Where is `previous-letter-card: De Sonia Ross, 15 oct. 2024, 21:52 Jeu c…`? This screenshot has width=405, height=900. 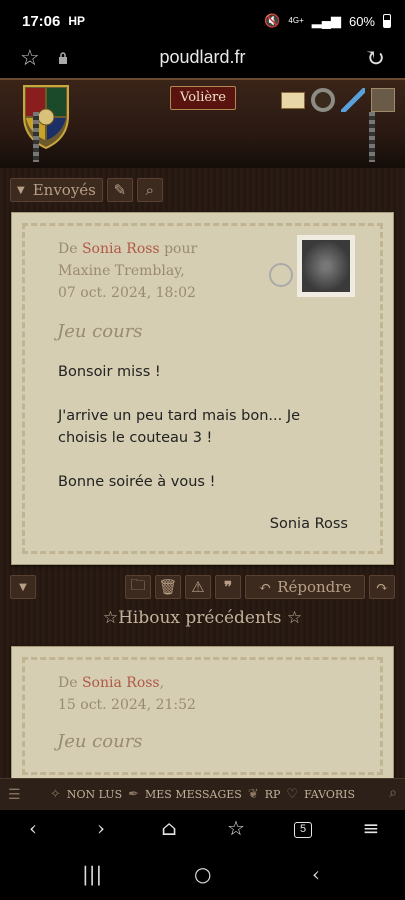 previous-letter-card: De Sonia Ross, 15 oct. 2024, 21:52 Jeu c… is located at coordinates (202, 716).